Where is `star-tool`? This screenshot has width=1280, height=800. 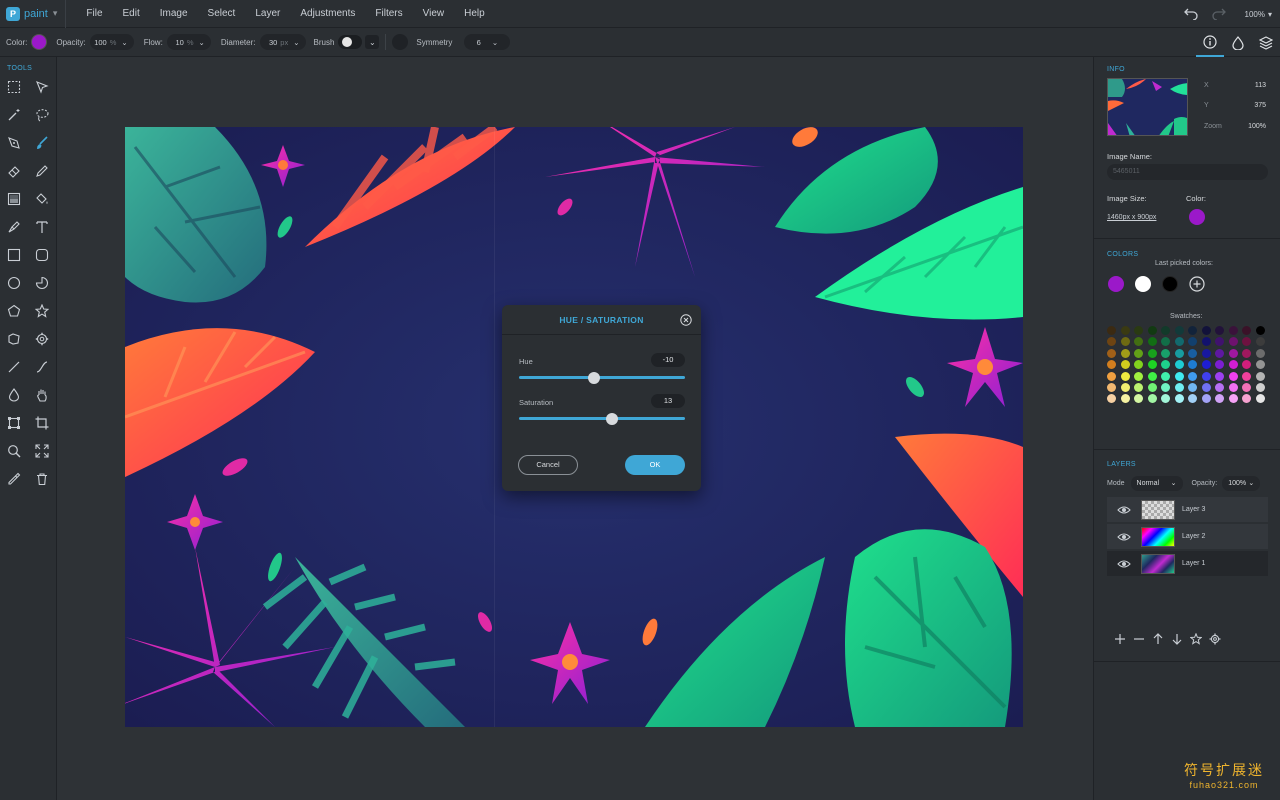
star-tool is located at coordinates (42, 311).